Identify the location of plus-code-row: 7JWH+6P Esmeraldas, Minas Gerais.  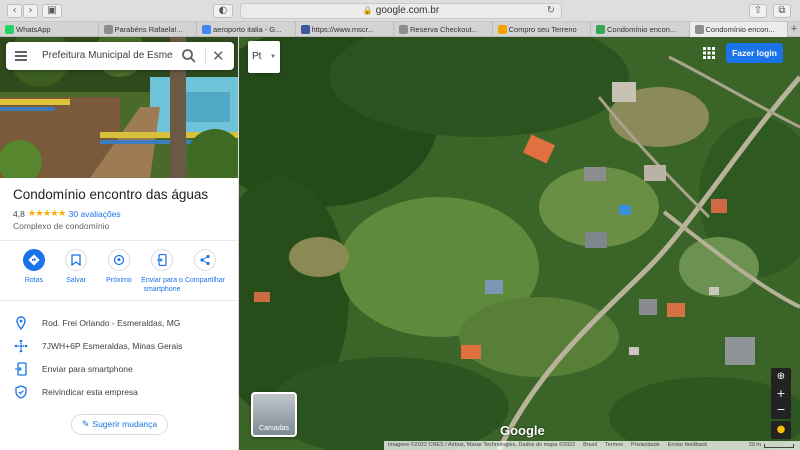
(119, 347).